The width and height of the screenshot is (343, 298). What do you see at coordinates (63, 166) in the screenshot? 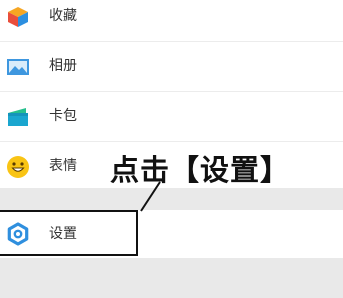
I see `menu-item-label: 表情` at bounding box center [63, 166].